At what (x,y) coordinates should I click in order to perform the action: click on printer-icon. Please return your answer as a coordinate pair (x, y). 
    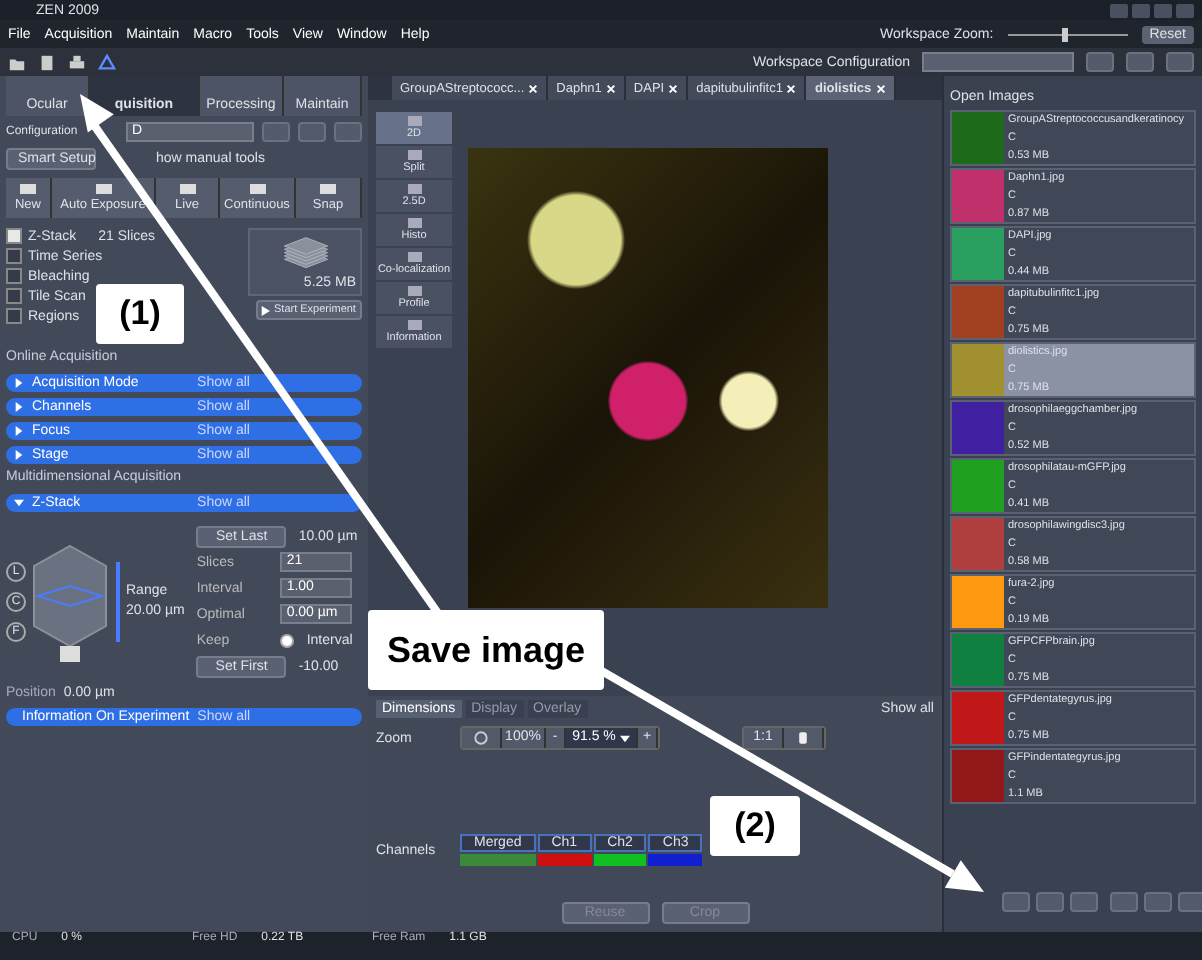
    Looking at the image, I should click on (77, 62).